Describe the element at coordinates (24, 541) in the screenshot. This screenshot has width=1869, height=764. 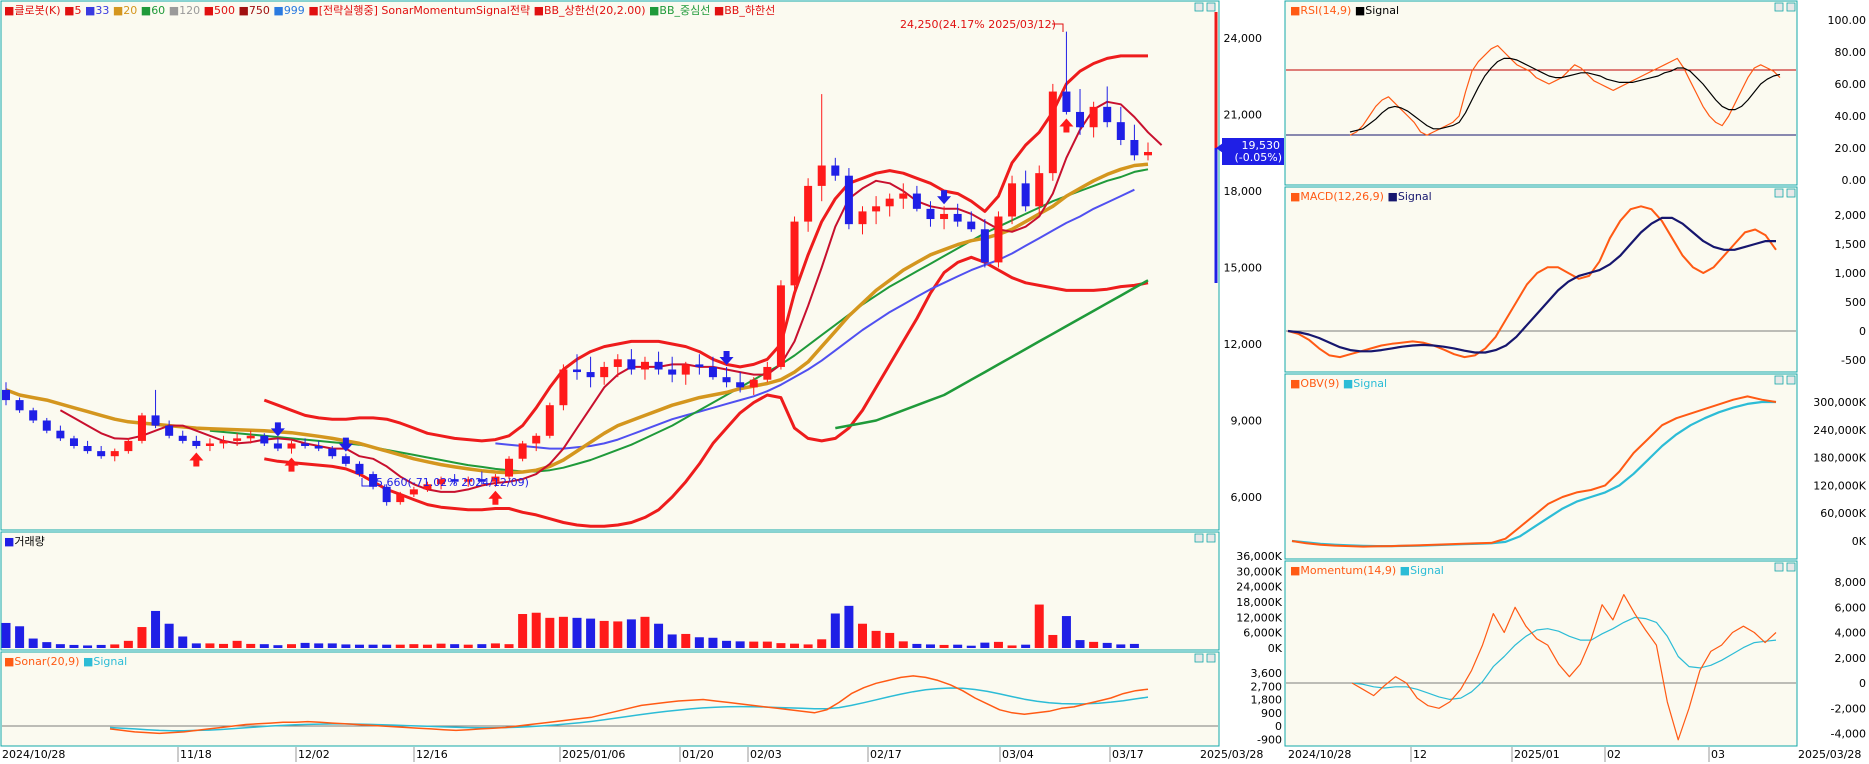
I see `volume-title: ■거래량` at that location.